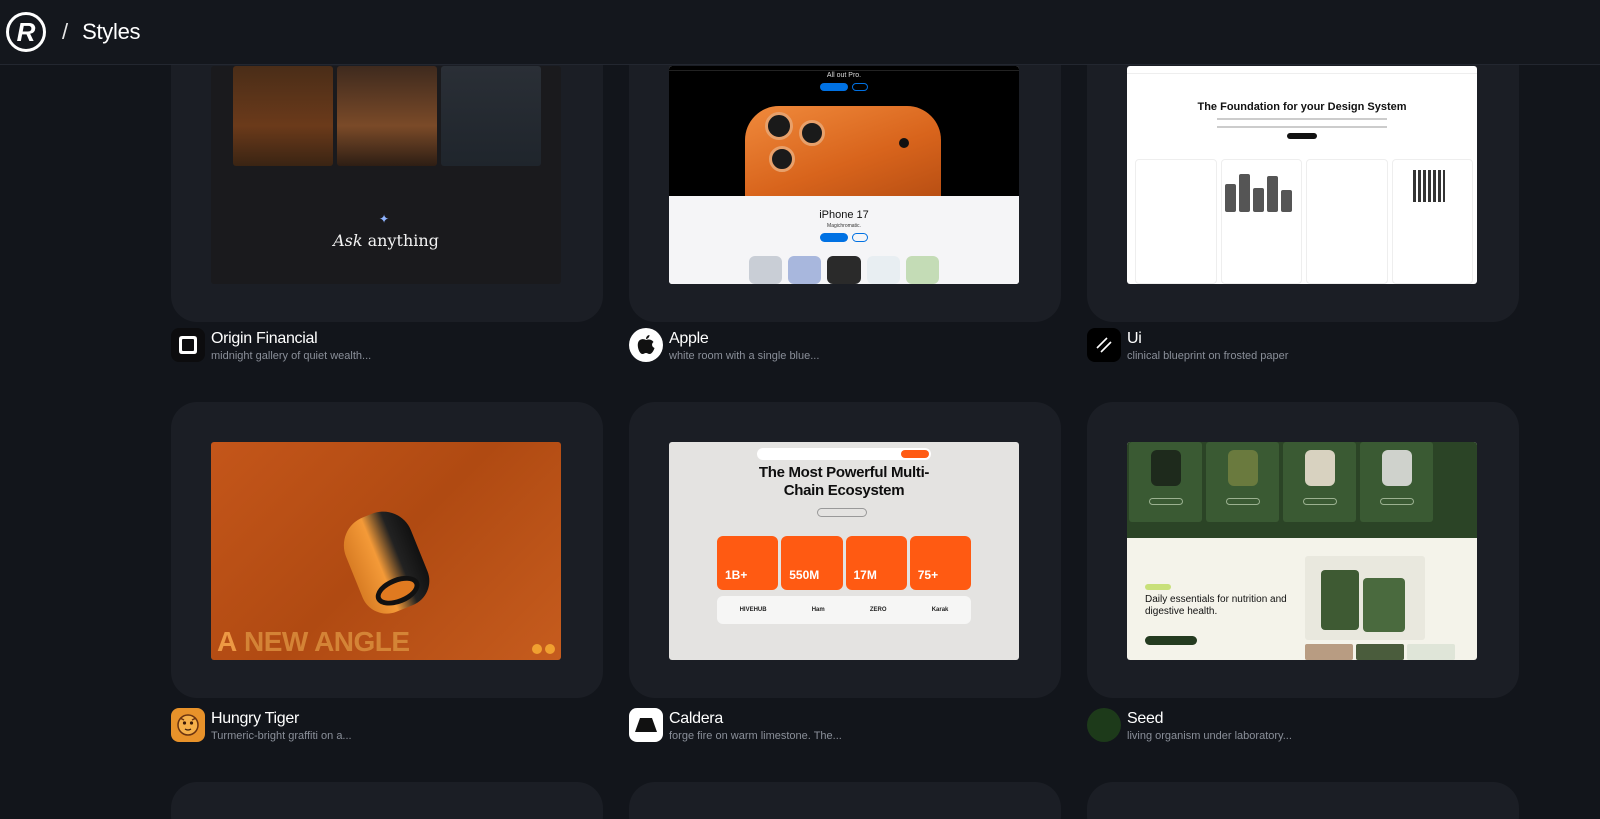 The width and height of the screenshot is (1600, 819). What do you see at coordinates (844, 215) in the screenshot?
I see `preview-product: iPhone 17` at bounding box center [844, 215].